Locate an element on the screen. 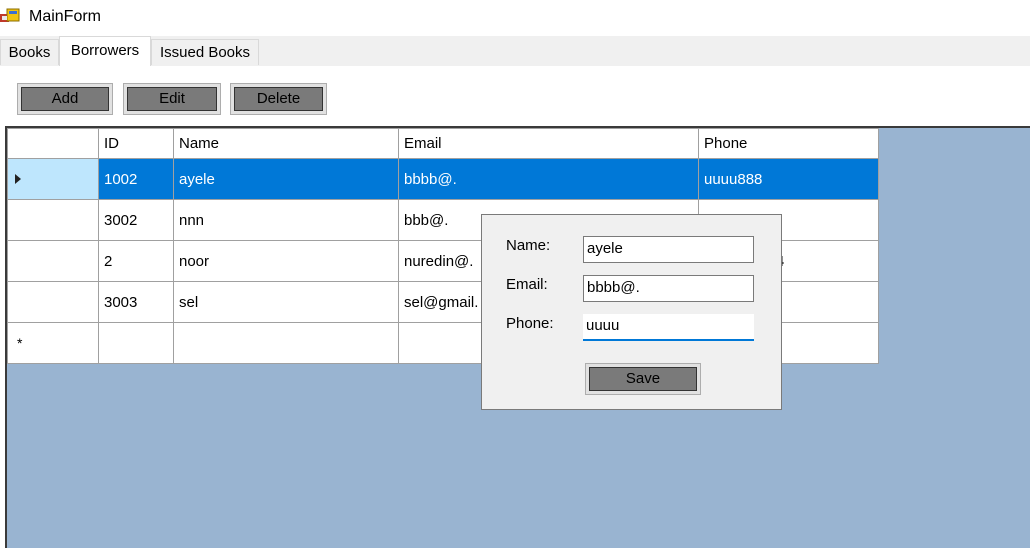 The image size is (1030, 548). table-row-selected: 1002 ayele bbbb@. uuuu888 is located at coordinates (443, 179).